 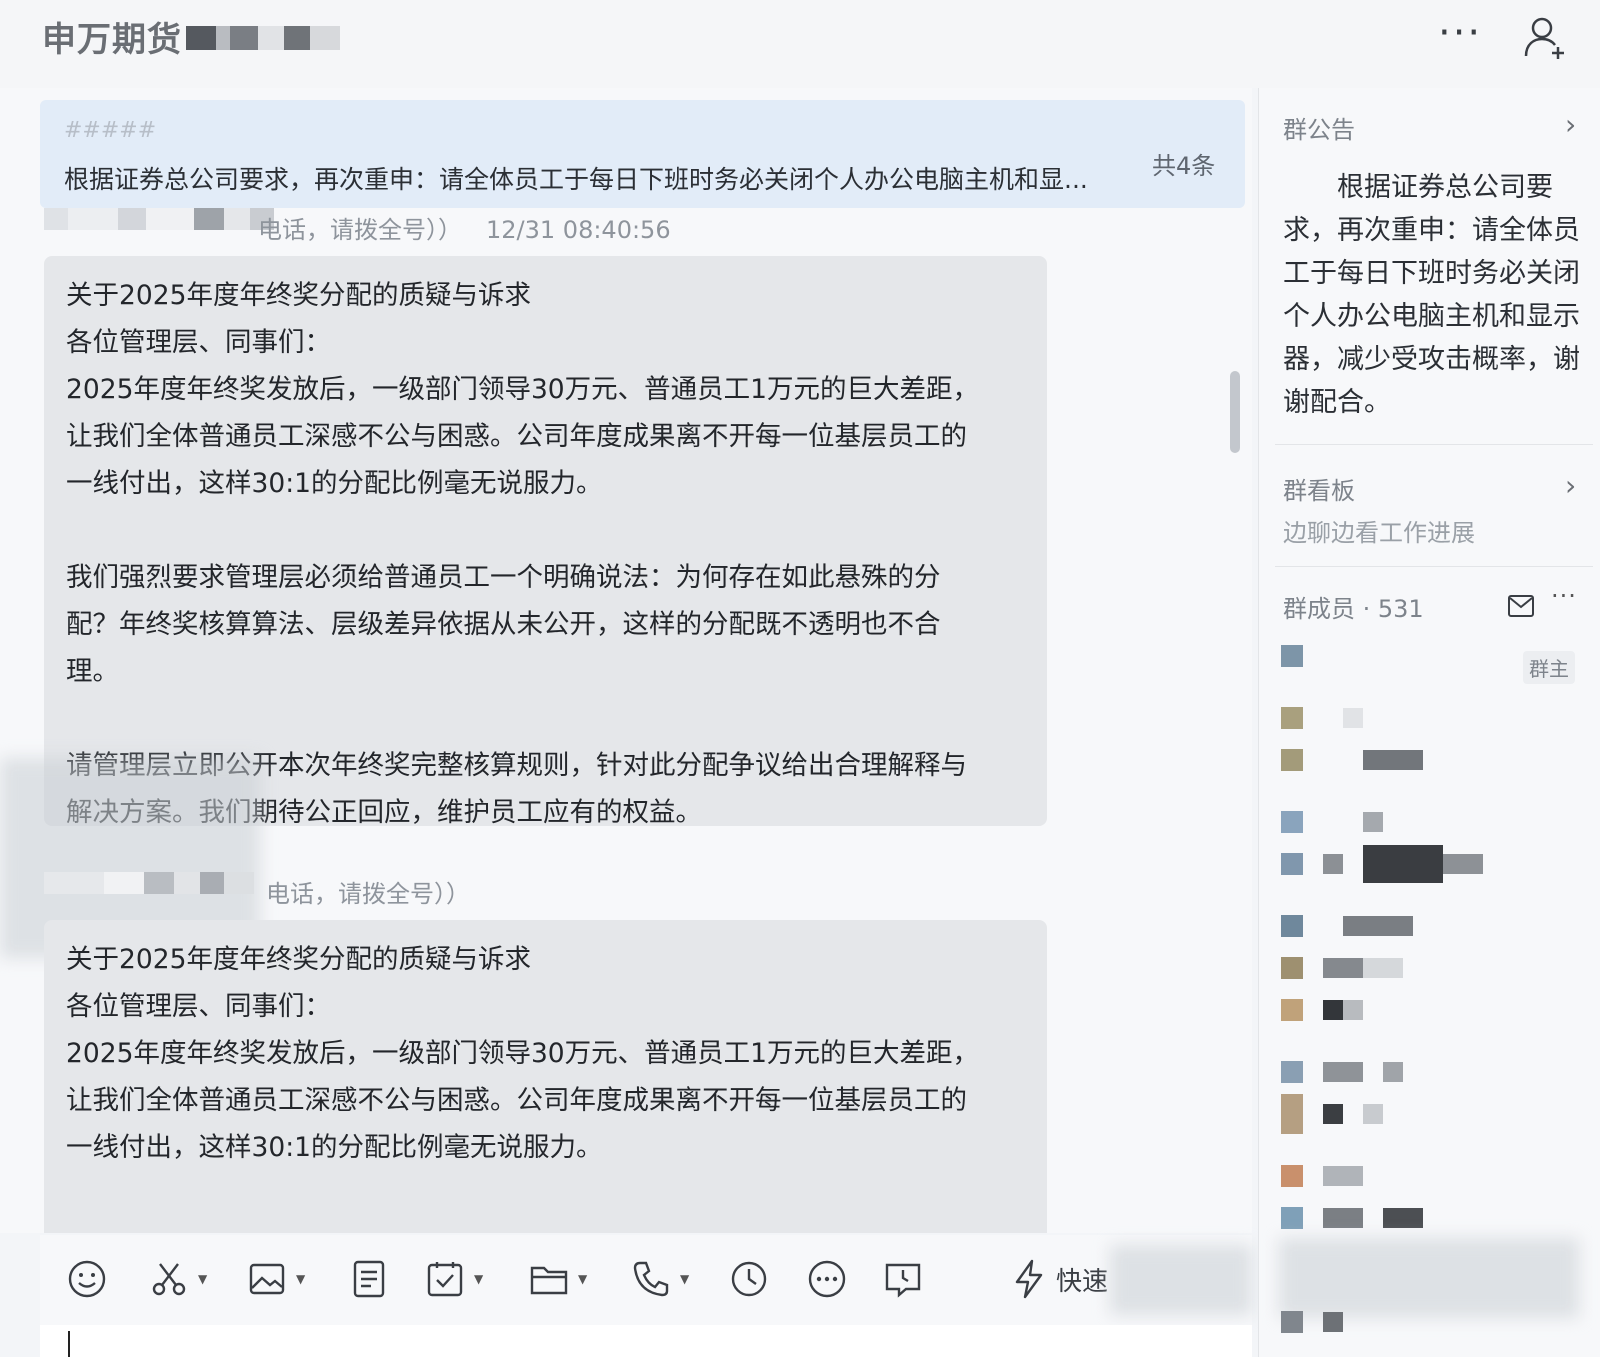 I want to click on pinned-count: 共4条, so click(x=1183, y=163).